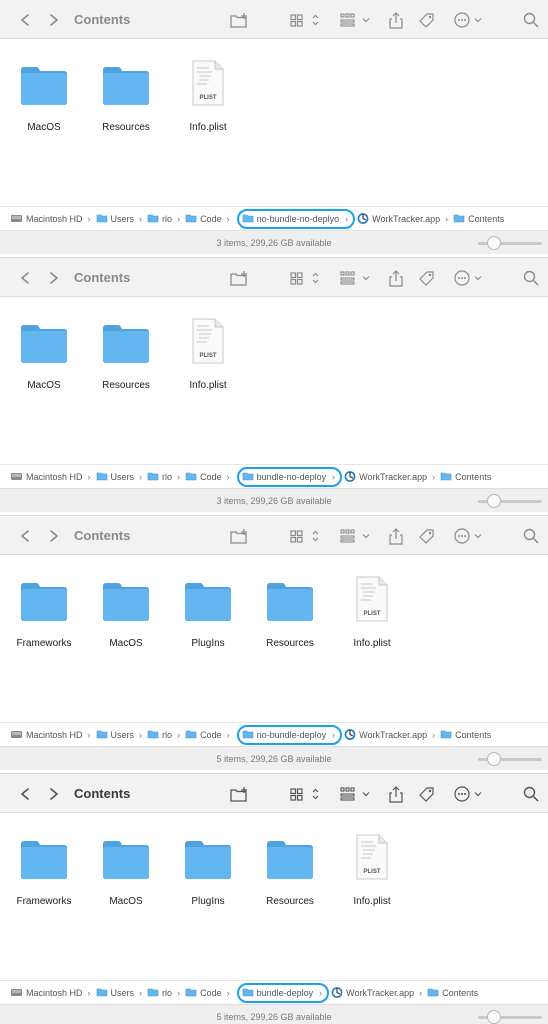 The width and height of the screenshot is (548, 1024). I want to click on status-bar: 5 items, 299,26 GB available, so click(274, 758).